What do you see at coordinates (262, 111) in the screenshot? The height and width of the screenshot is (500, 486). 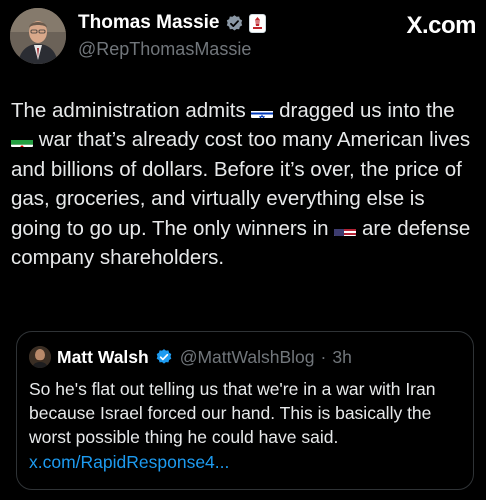 I see `israel-flag-icon` at bounding box center [262, 111].